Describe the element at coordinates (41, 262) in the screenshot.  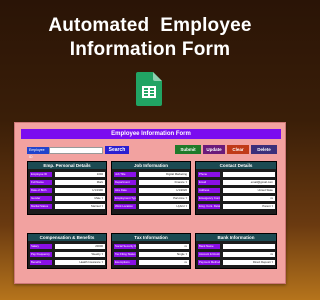
I see `field-label: Benefits` at that location.